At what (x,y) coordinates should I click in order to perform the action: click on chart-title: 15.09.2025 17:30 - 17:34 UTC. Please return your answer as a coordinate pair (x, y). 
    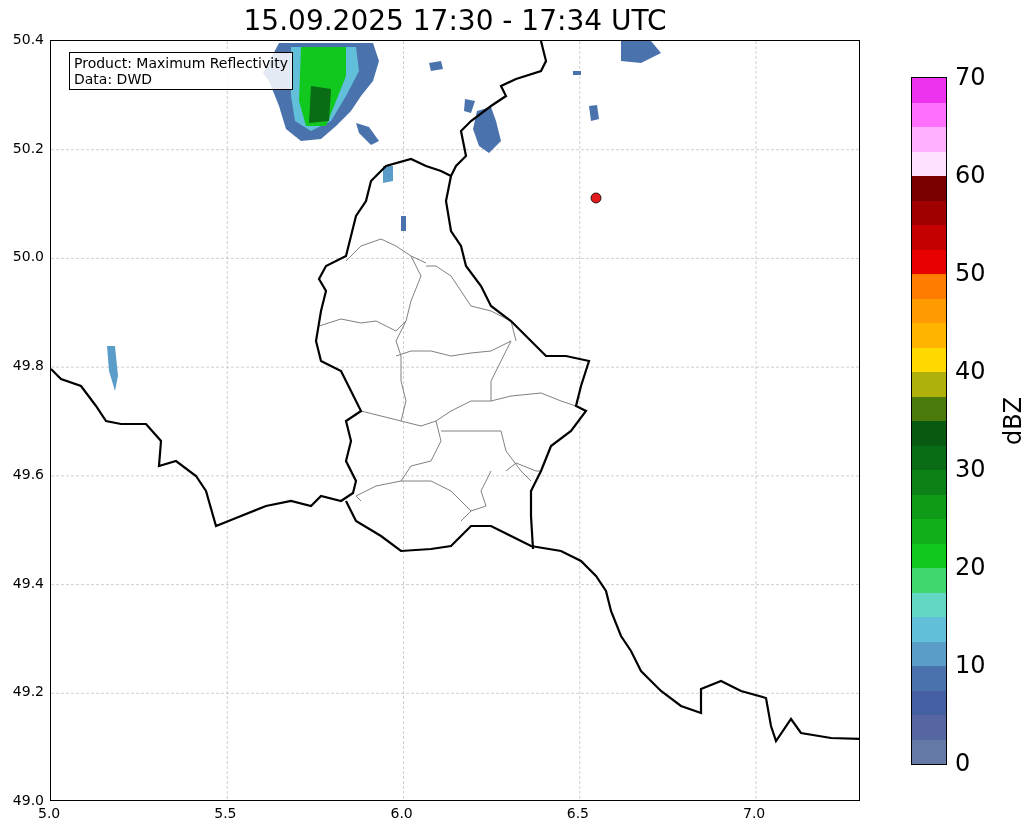
    Looking at the image, I should click on (455, 21).